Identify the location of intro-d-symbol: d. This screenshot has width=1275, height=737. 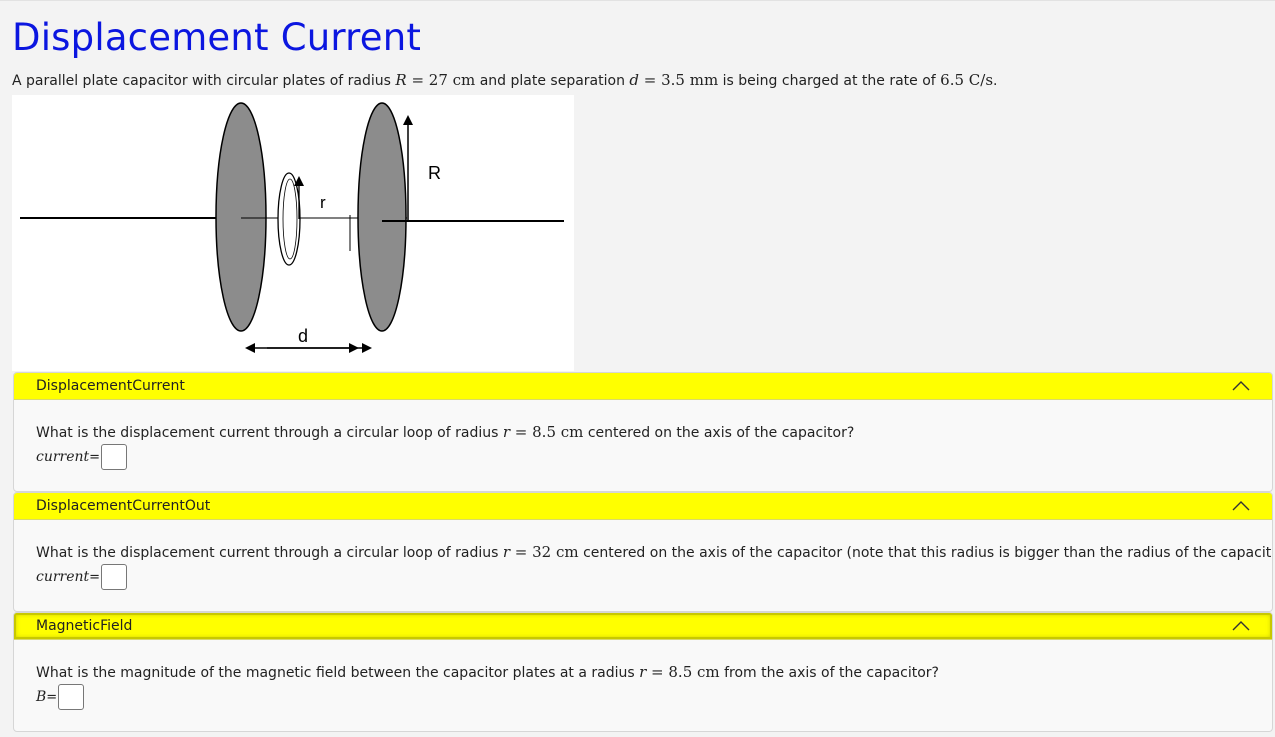
(634, 80).